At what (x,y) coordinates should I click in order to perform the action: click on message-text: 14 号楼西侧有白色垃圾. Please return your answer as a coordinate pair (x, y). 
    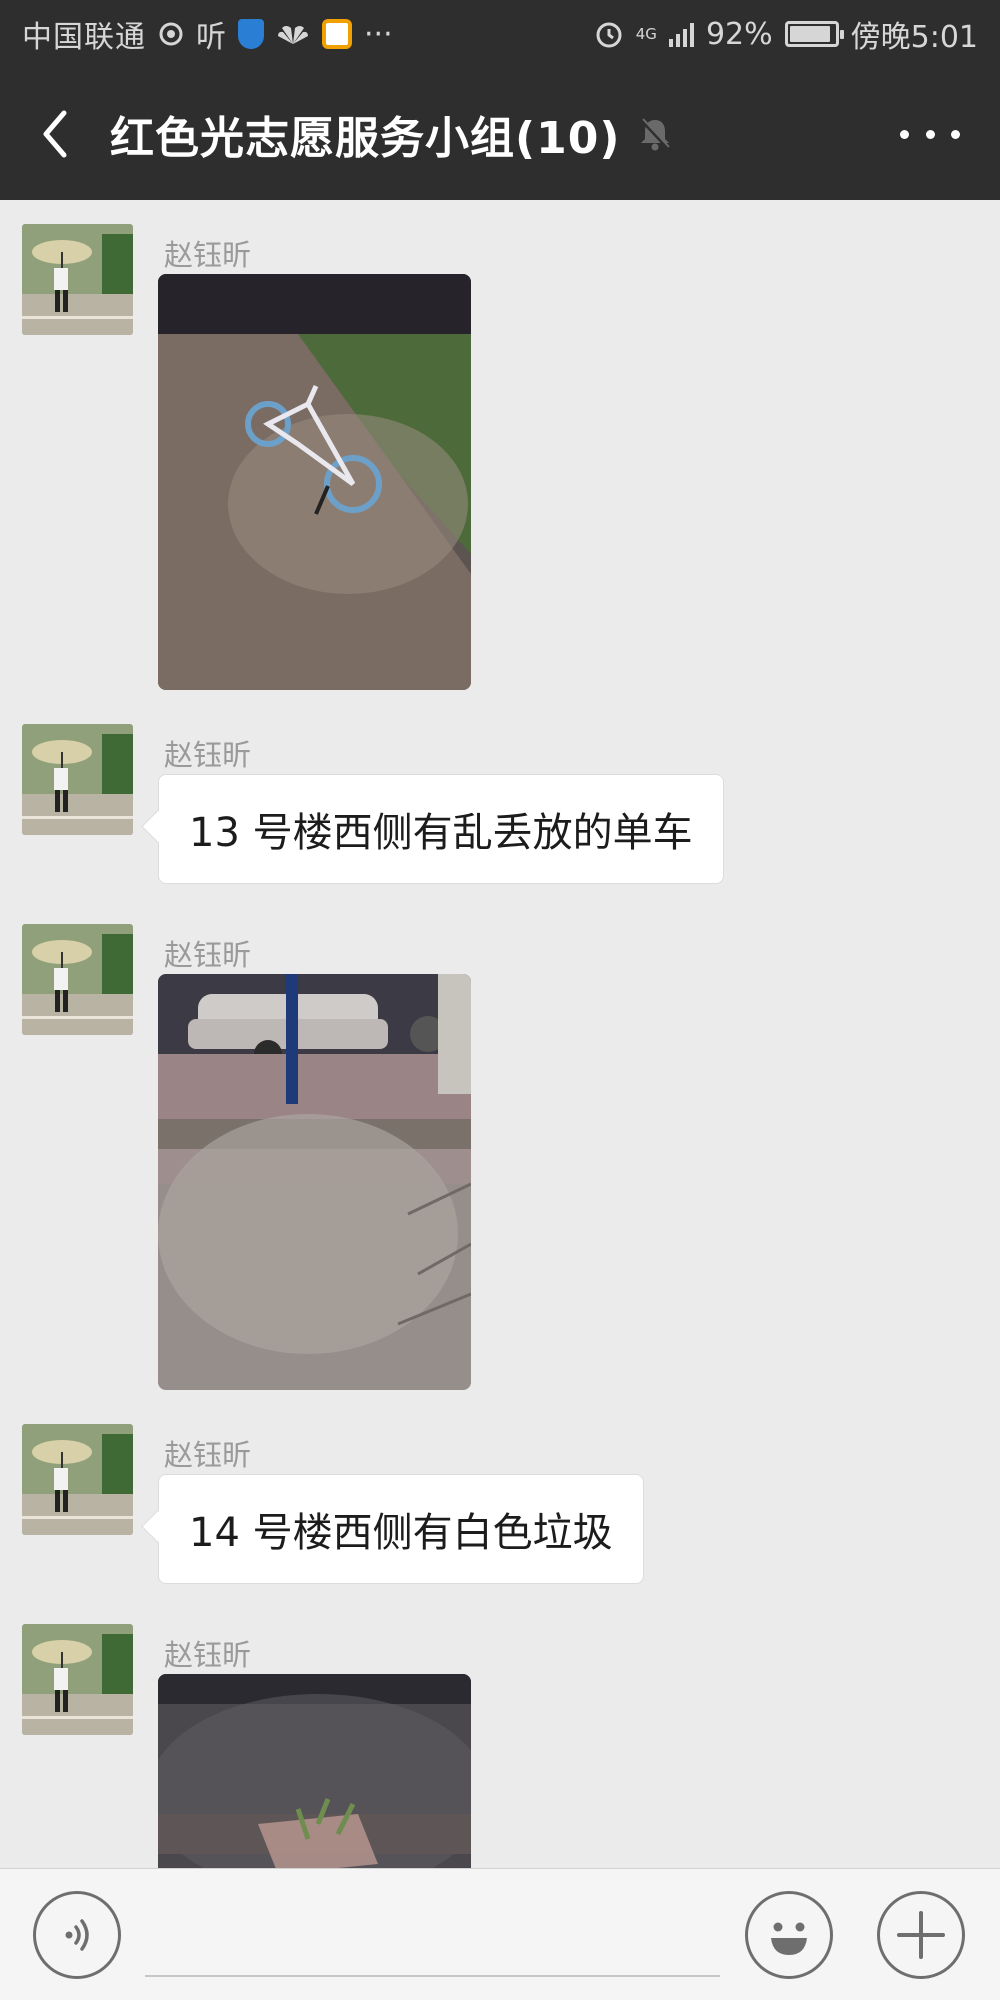
    Looking at the image, I should click on (401, 1533).